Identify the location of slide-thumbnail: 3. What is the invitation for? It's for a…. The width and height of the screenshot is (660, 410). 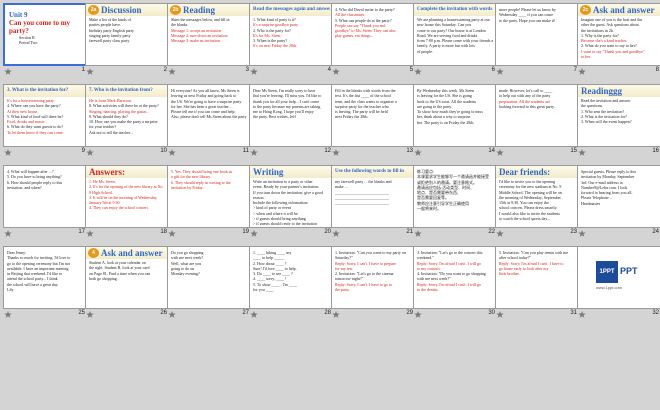
(45, 115).